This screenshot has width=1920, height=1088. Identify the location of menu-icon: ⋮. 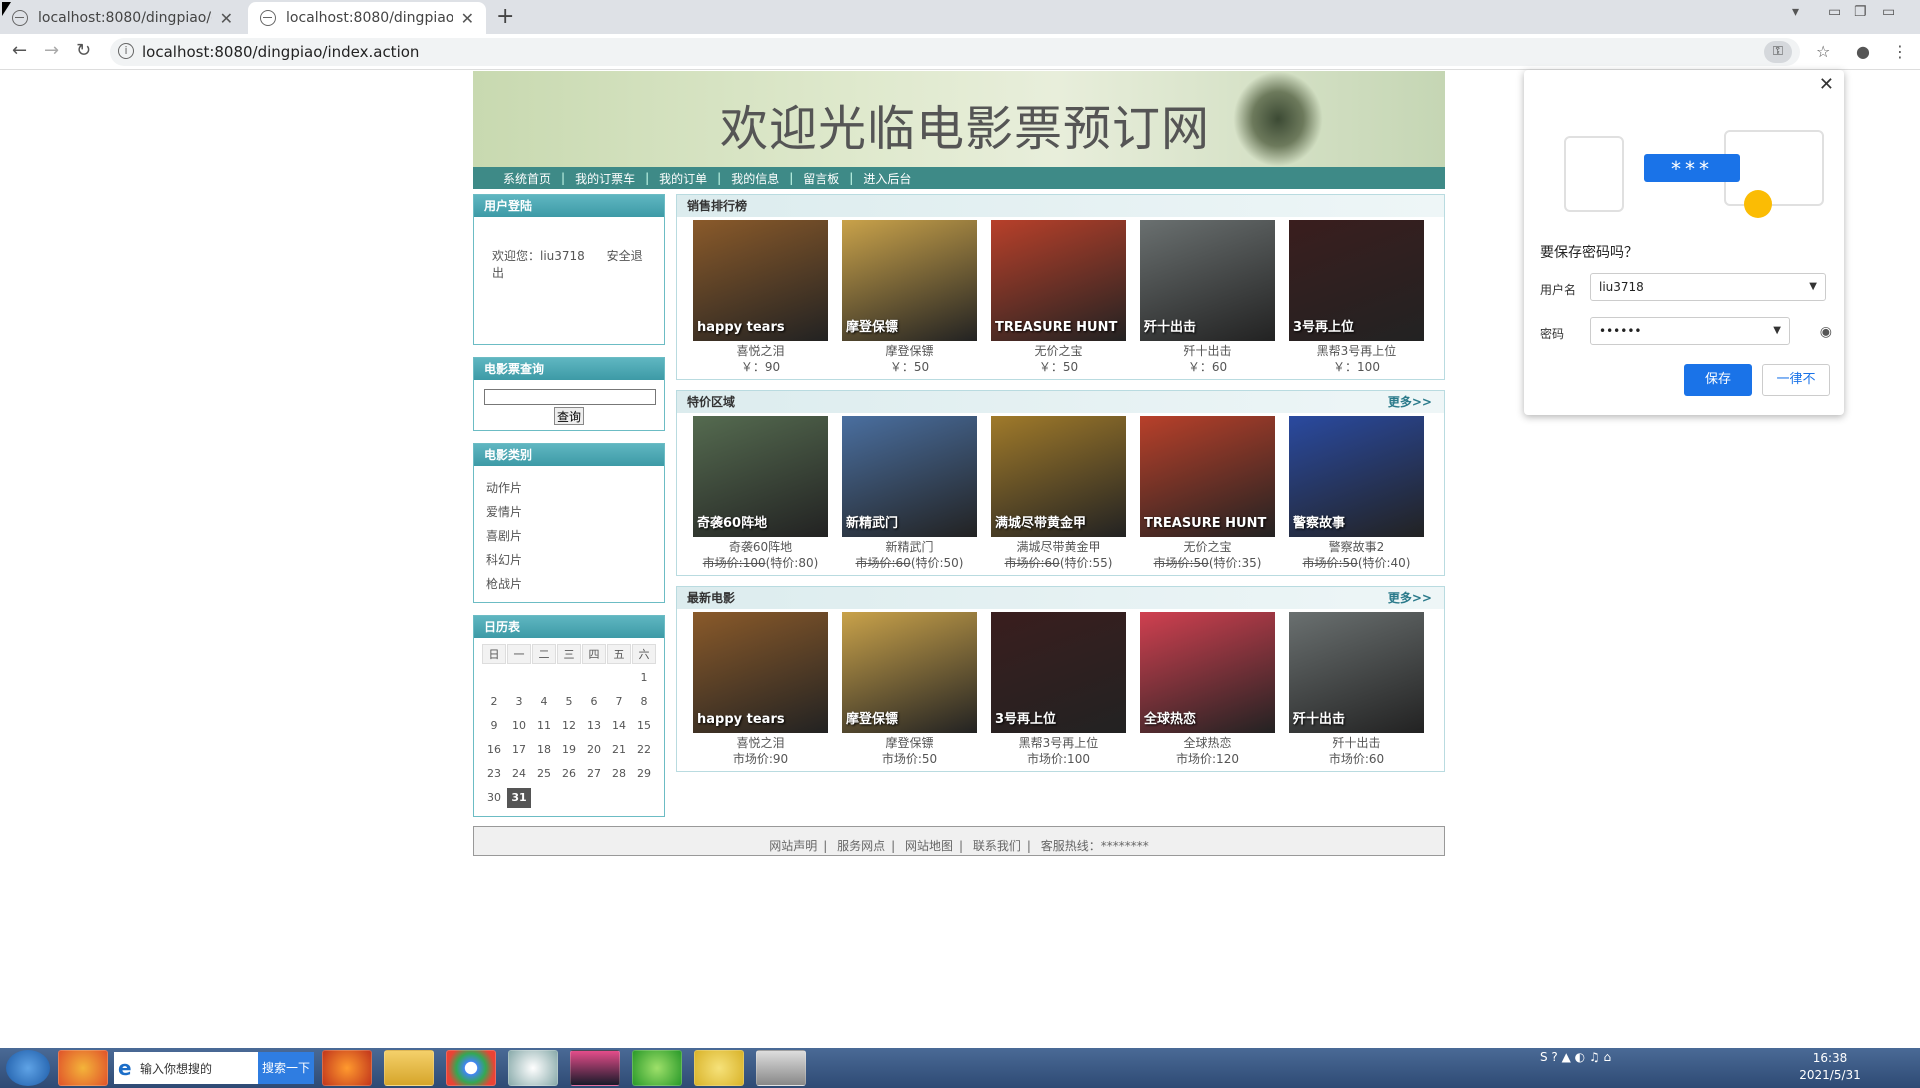
(1900, 51).